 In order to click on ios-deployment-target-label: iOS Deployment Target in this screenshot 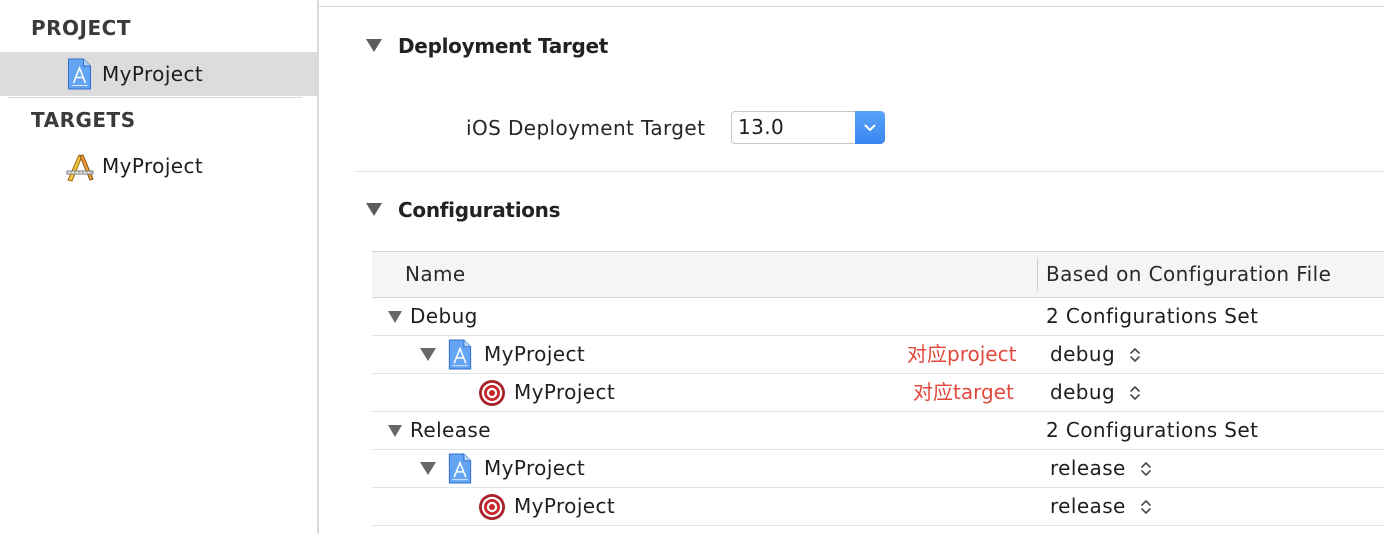, I will do `click(586, 128)`.